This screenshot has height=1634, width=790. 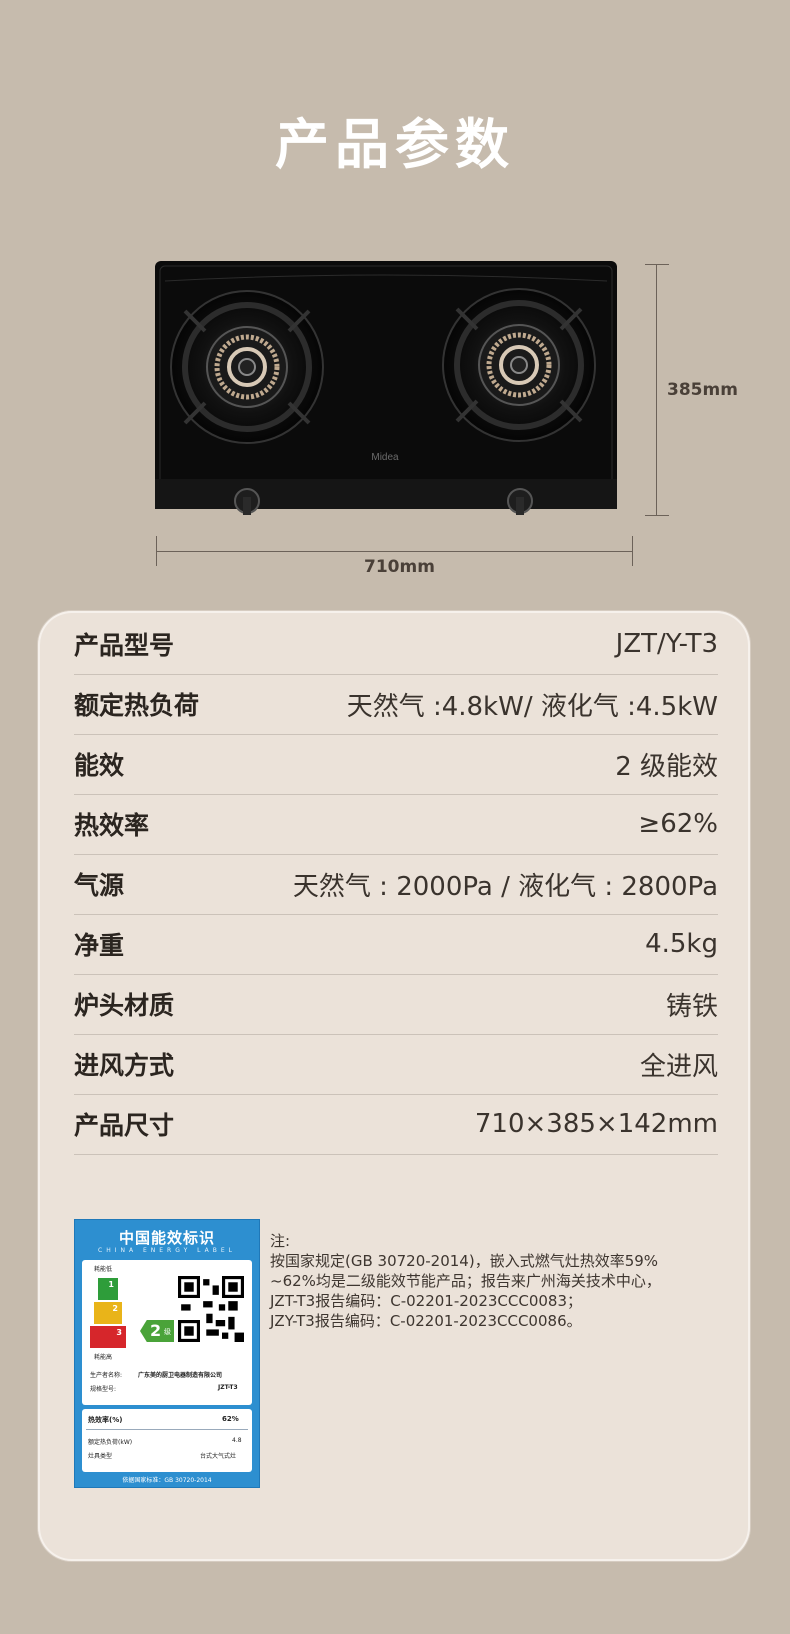 I want to click on energy-label-data-panel: 热效率(%) 62% 额定热负荷(kW) 4.8 灶具类型 台式大气式灶, so click(x=167, y=1440).